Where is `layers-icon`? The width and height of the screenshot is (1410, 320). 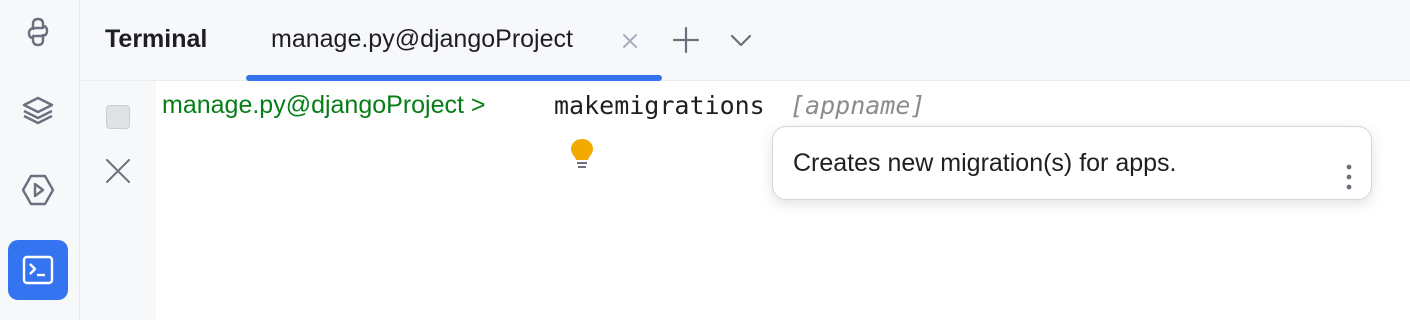
layers-icon is located at coordinates (38, 110).